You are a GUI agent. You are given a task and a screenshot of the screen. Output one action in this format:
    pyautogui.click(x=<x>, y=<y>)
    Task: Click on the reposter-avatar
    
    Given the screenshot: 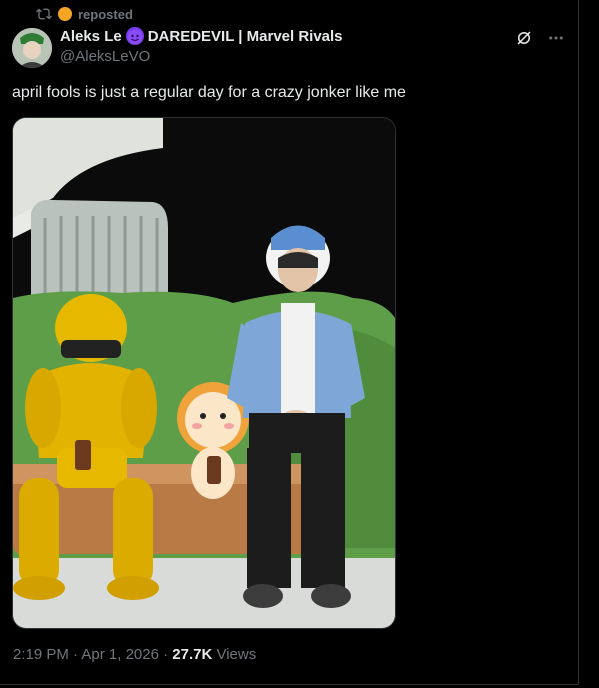 What is the action you would take?
    pyautogui.click(x=65, y=14)
    